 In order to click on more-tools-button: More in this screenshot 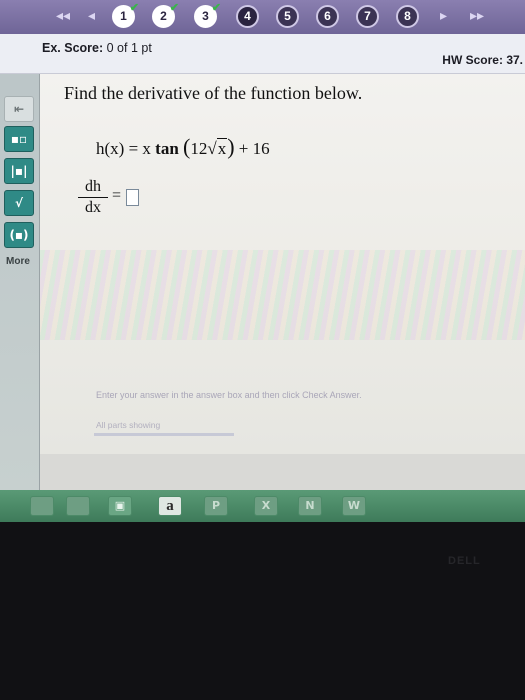, I will do `click(18, 261)`.